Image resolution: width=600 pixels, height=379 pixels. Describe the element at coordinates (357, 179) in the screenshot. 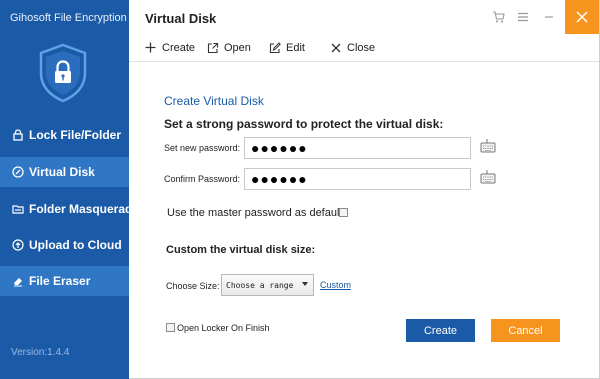

I see `confirm-password-field: ●●●●●●` at that location.